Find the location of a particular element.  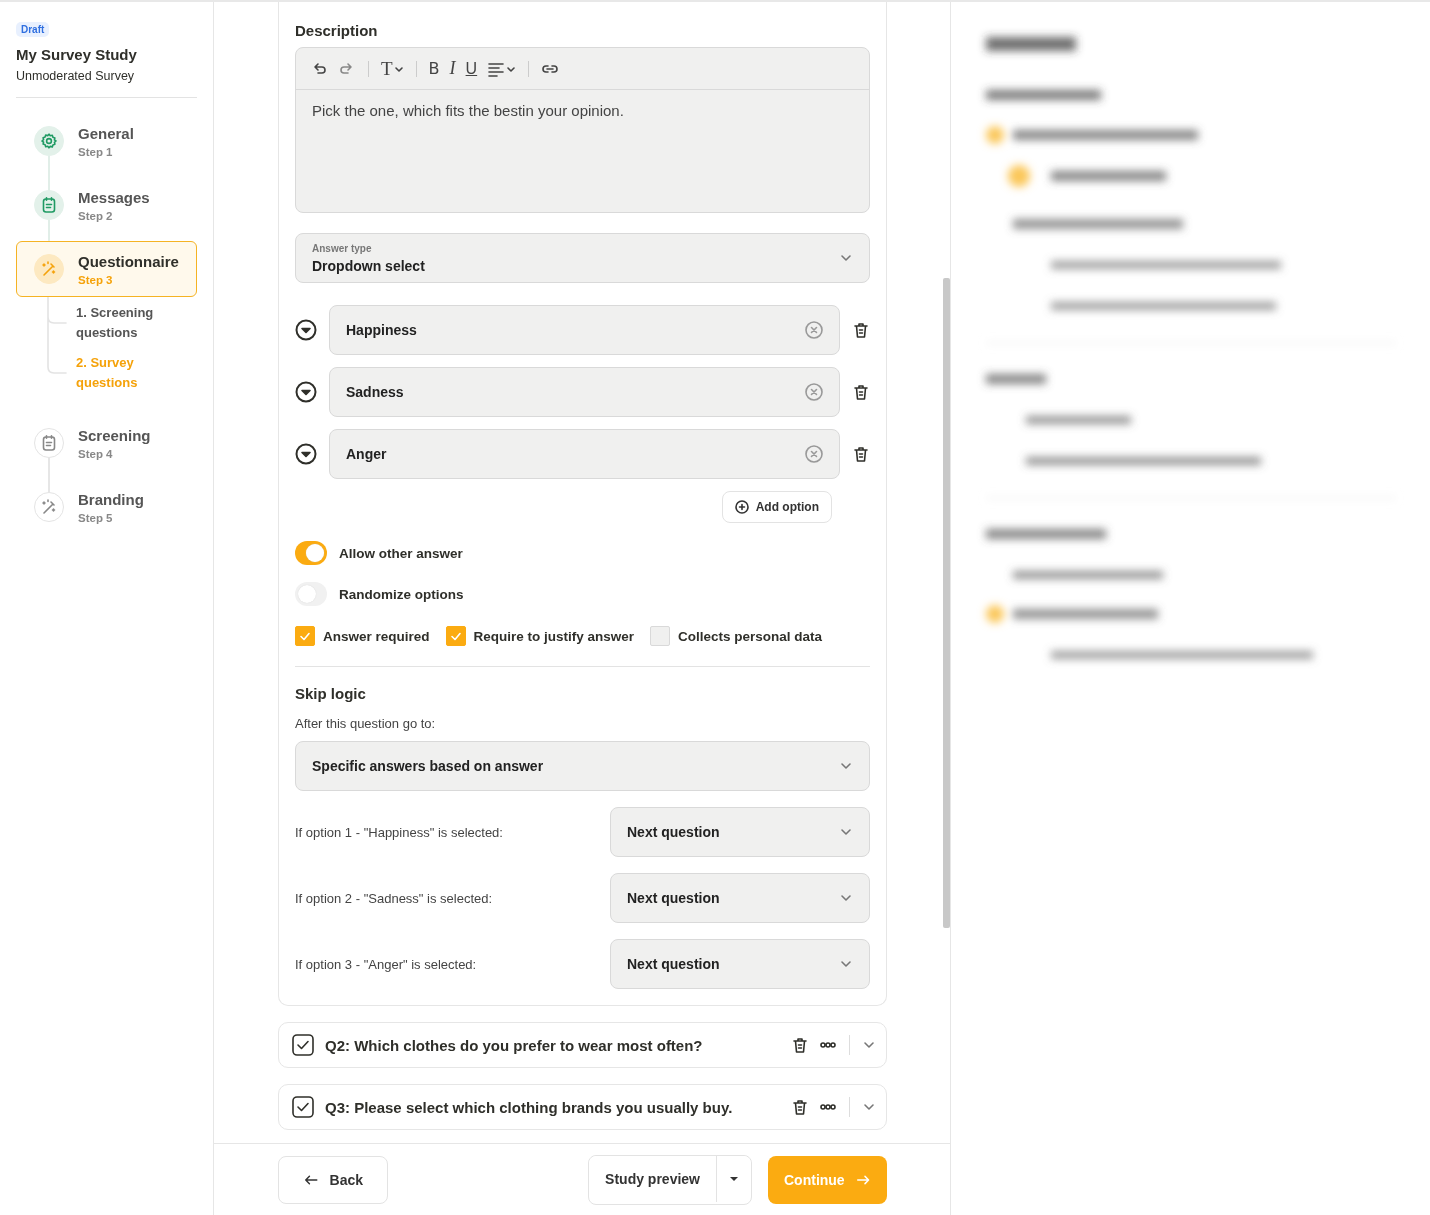

text-style-button: T is located at coordinates (392, 68).